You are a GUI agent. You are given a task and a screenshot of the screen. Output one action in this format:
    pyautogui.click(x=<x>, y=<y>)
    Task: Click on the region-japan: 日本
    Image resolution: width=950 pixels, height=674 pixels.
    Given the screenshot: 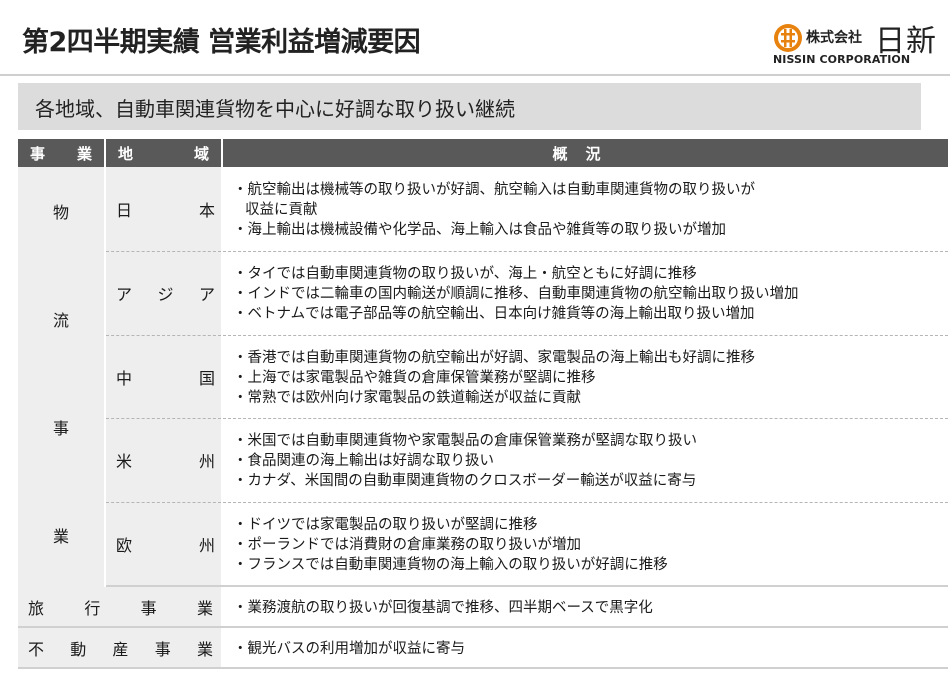 What is the action you would take?
    pyautogui.click(x=164, y=209)
    